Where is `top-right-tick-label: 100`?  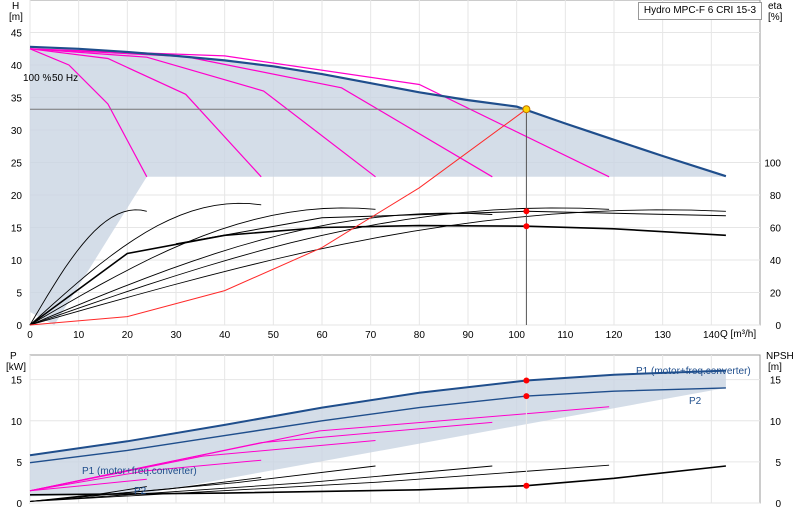
top-right-tick-label: 100 is located at coordinates (772, 164).